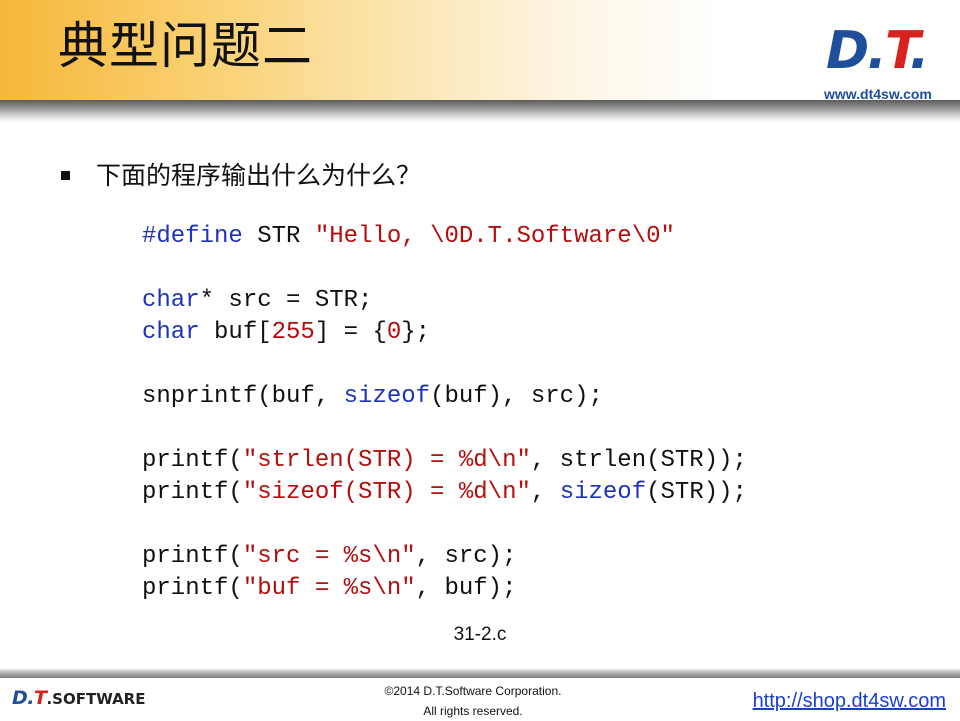 The width and height of the screenshot is (960, 721). I want to click on logo-d: D, so click(847, 51).